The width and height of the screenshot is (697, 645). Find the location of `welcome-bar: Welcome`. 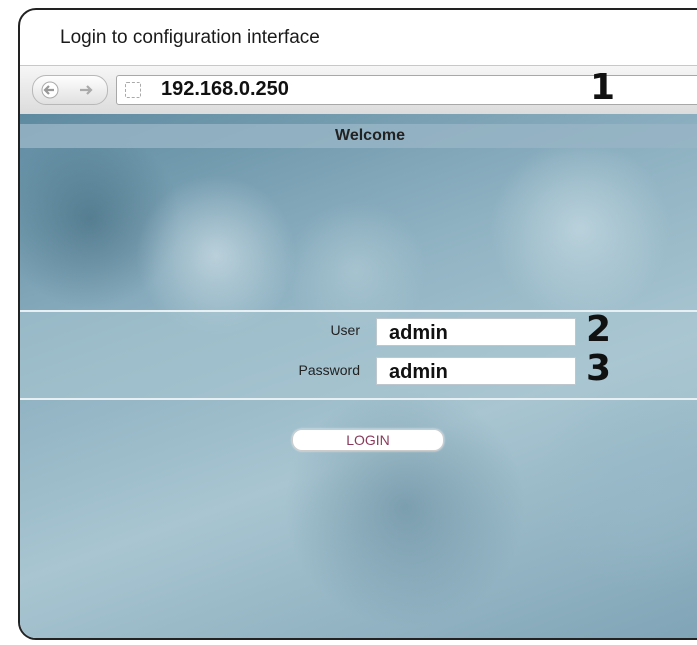

welcome-bar: Welcome is located at coordinates (358, 136).